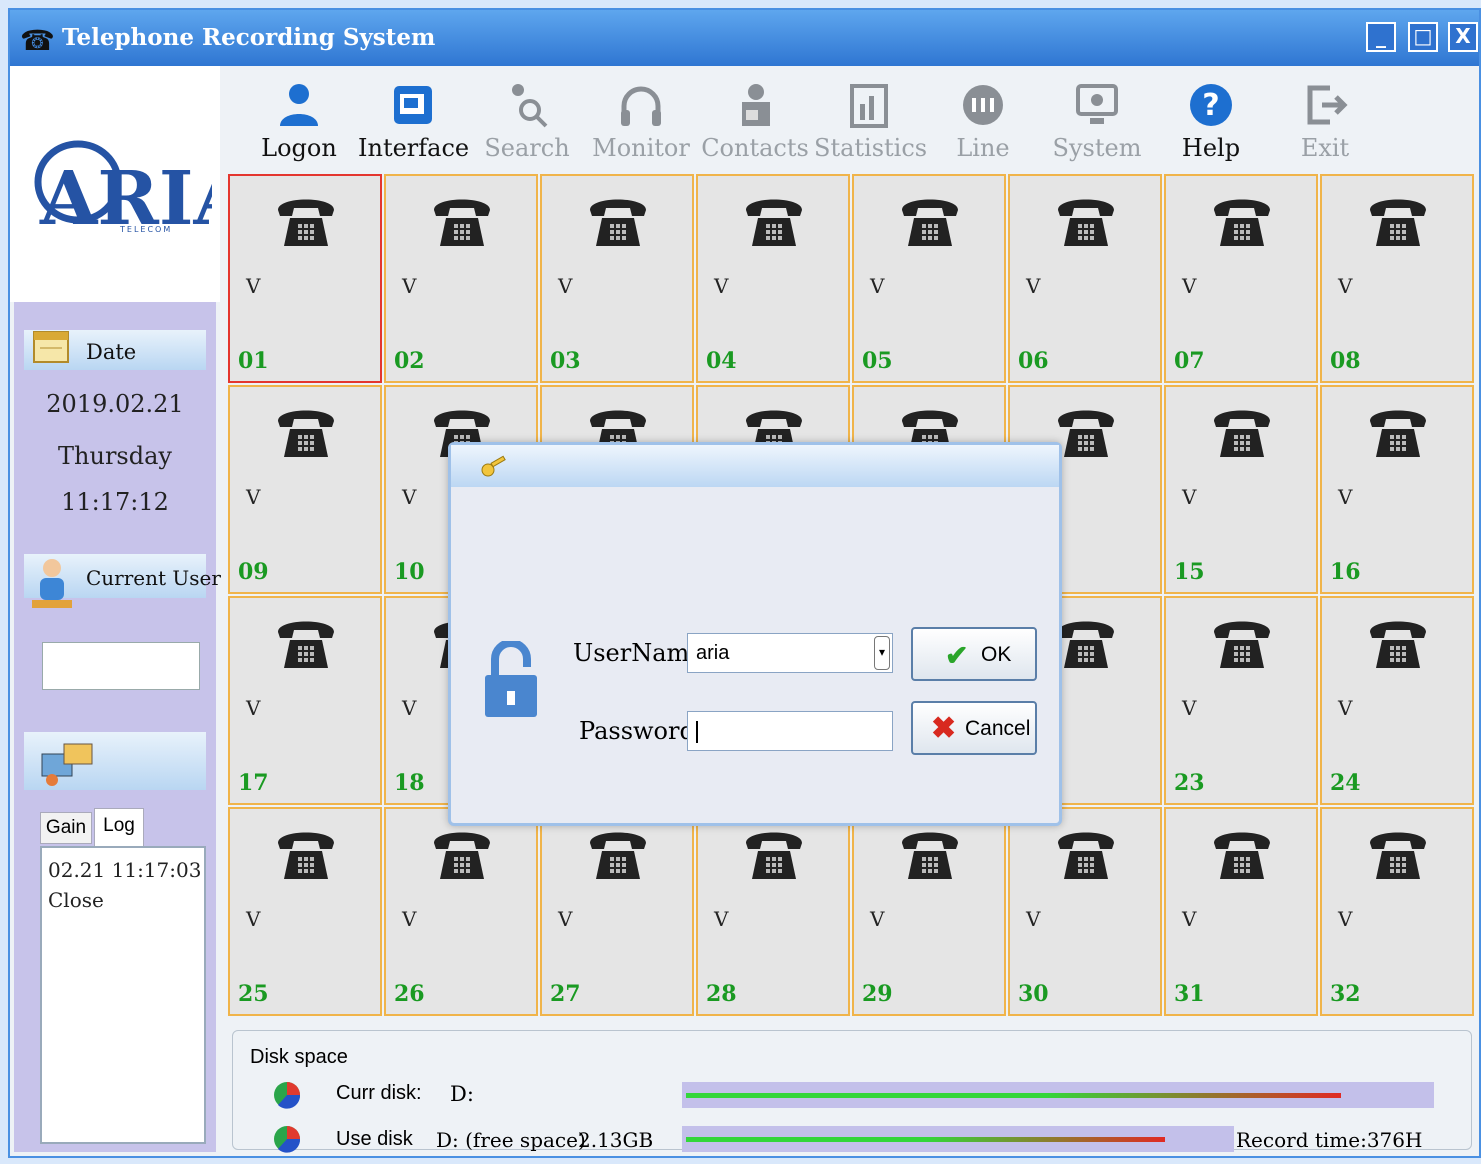 The image size is (1481, 1164). Describe the element at coordinates (974, 654) in the screenshot. I see `ok-button: ✔ OK` at that location.